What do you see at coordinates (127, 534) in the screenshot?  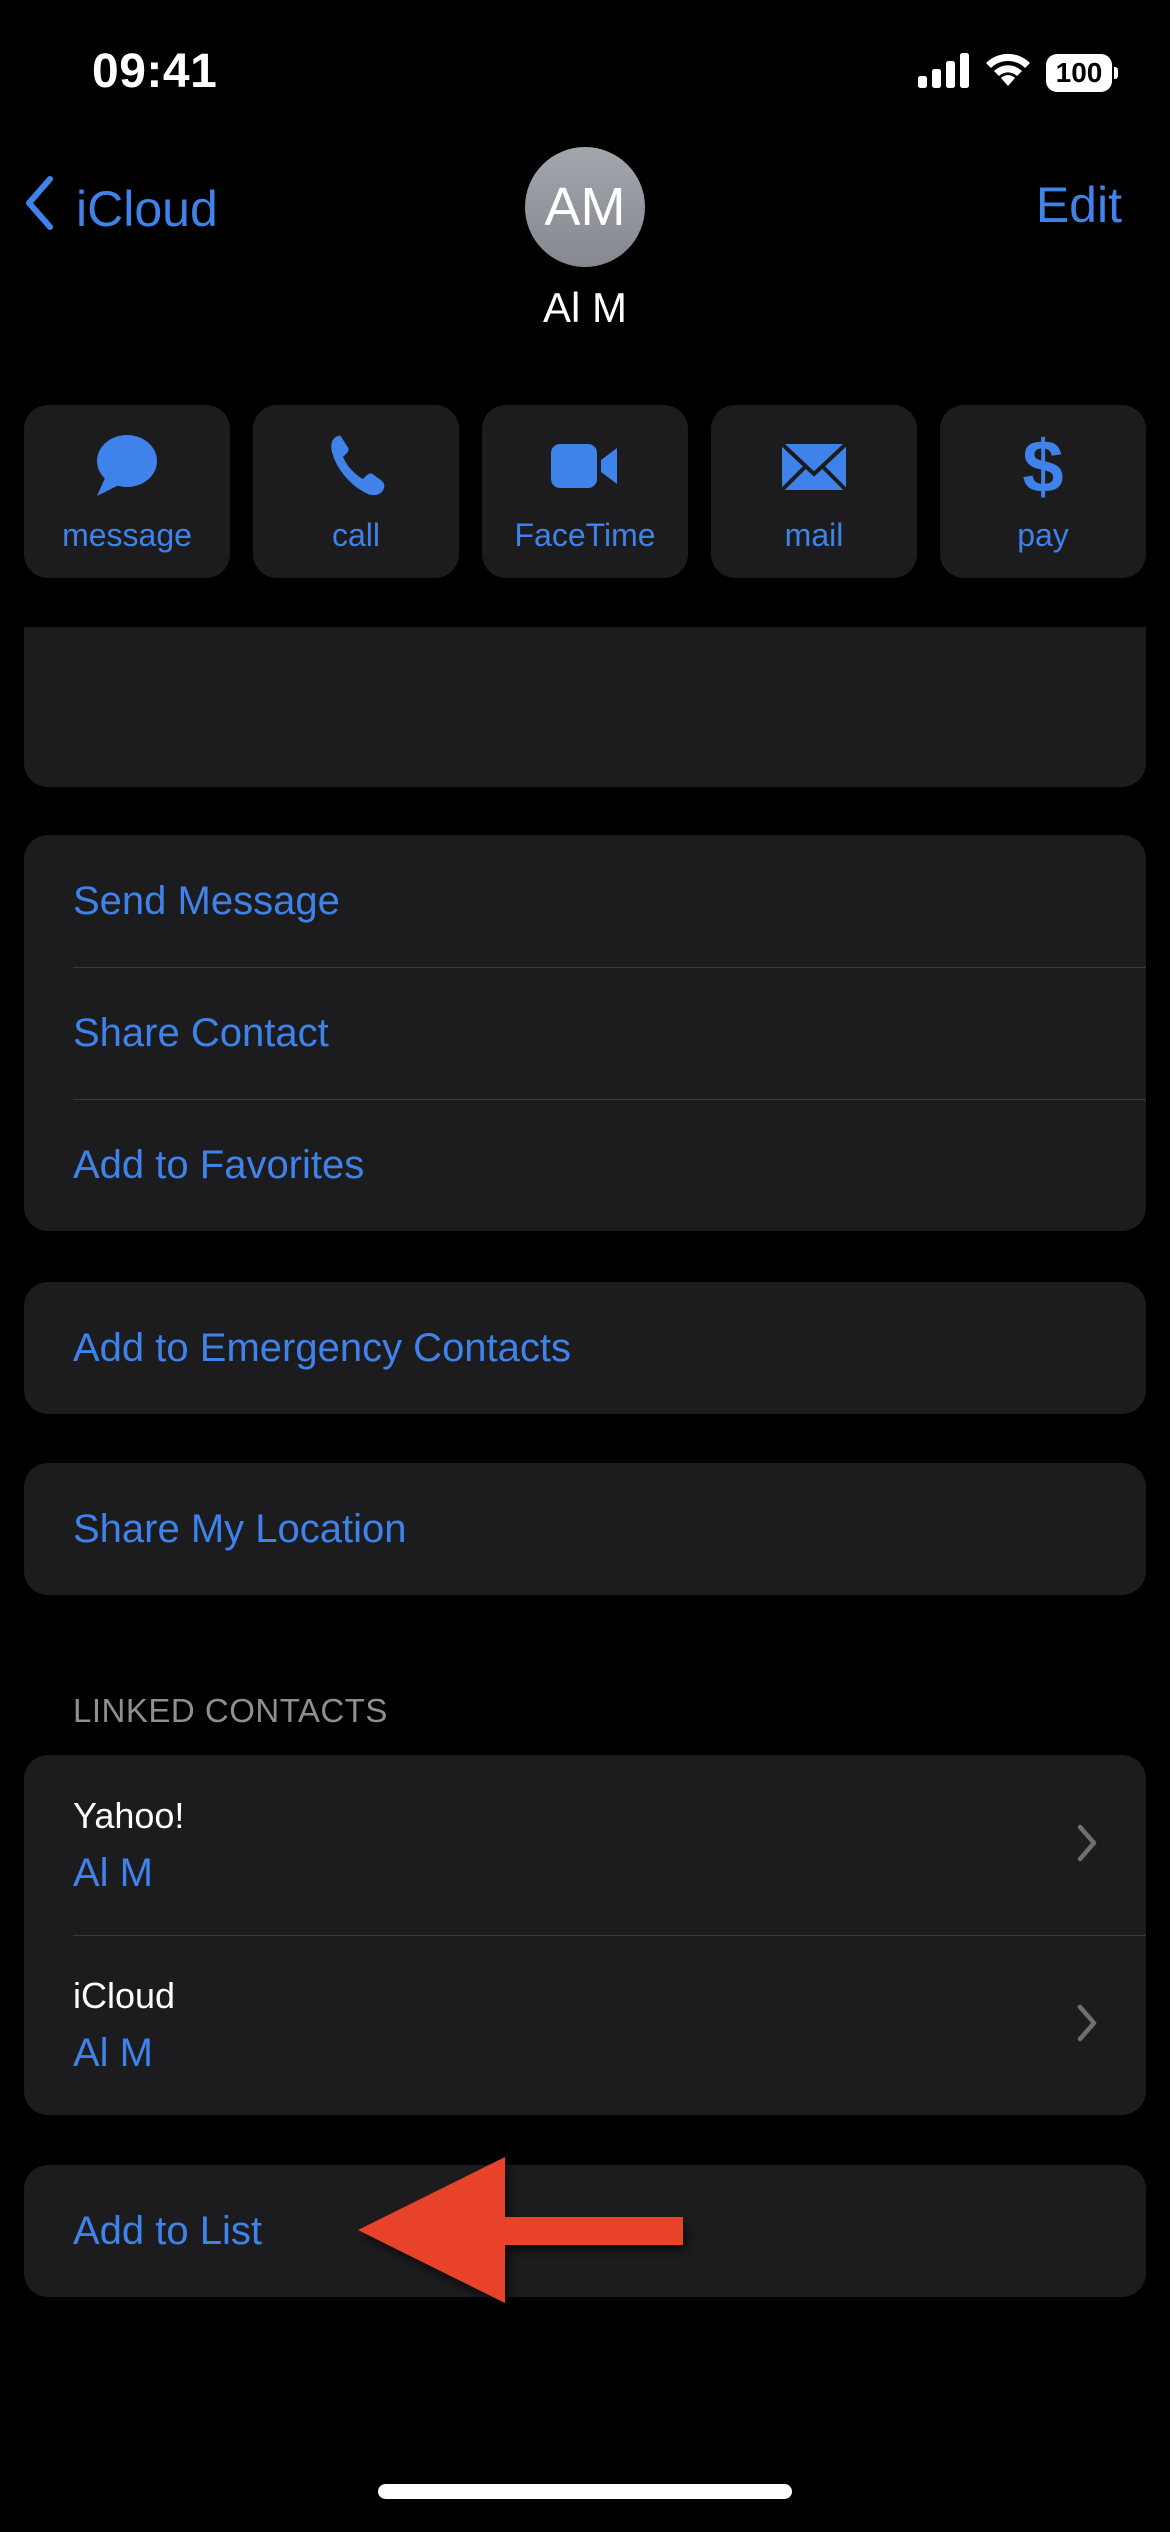 I see `message-label: message` at bounding box center [127, 534].